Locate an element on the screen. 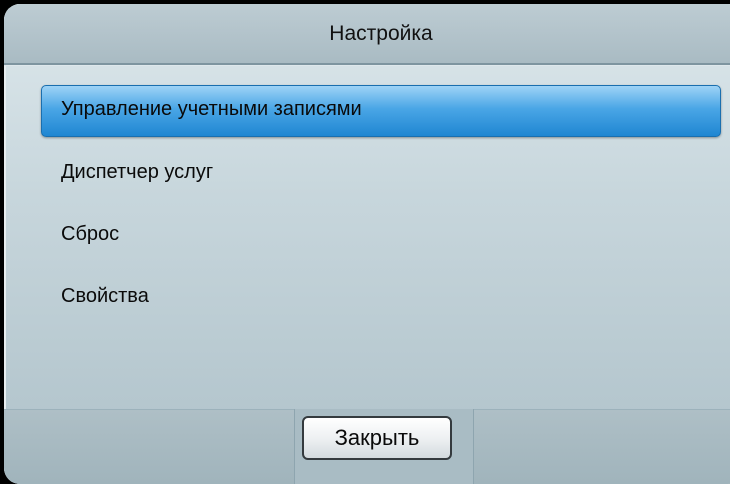 This screenshot has height=484, width=730. menu-item-reset: Сброс is located at coordinates (90, 234).